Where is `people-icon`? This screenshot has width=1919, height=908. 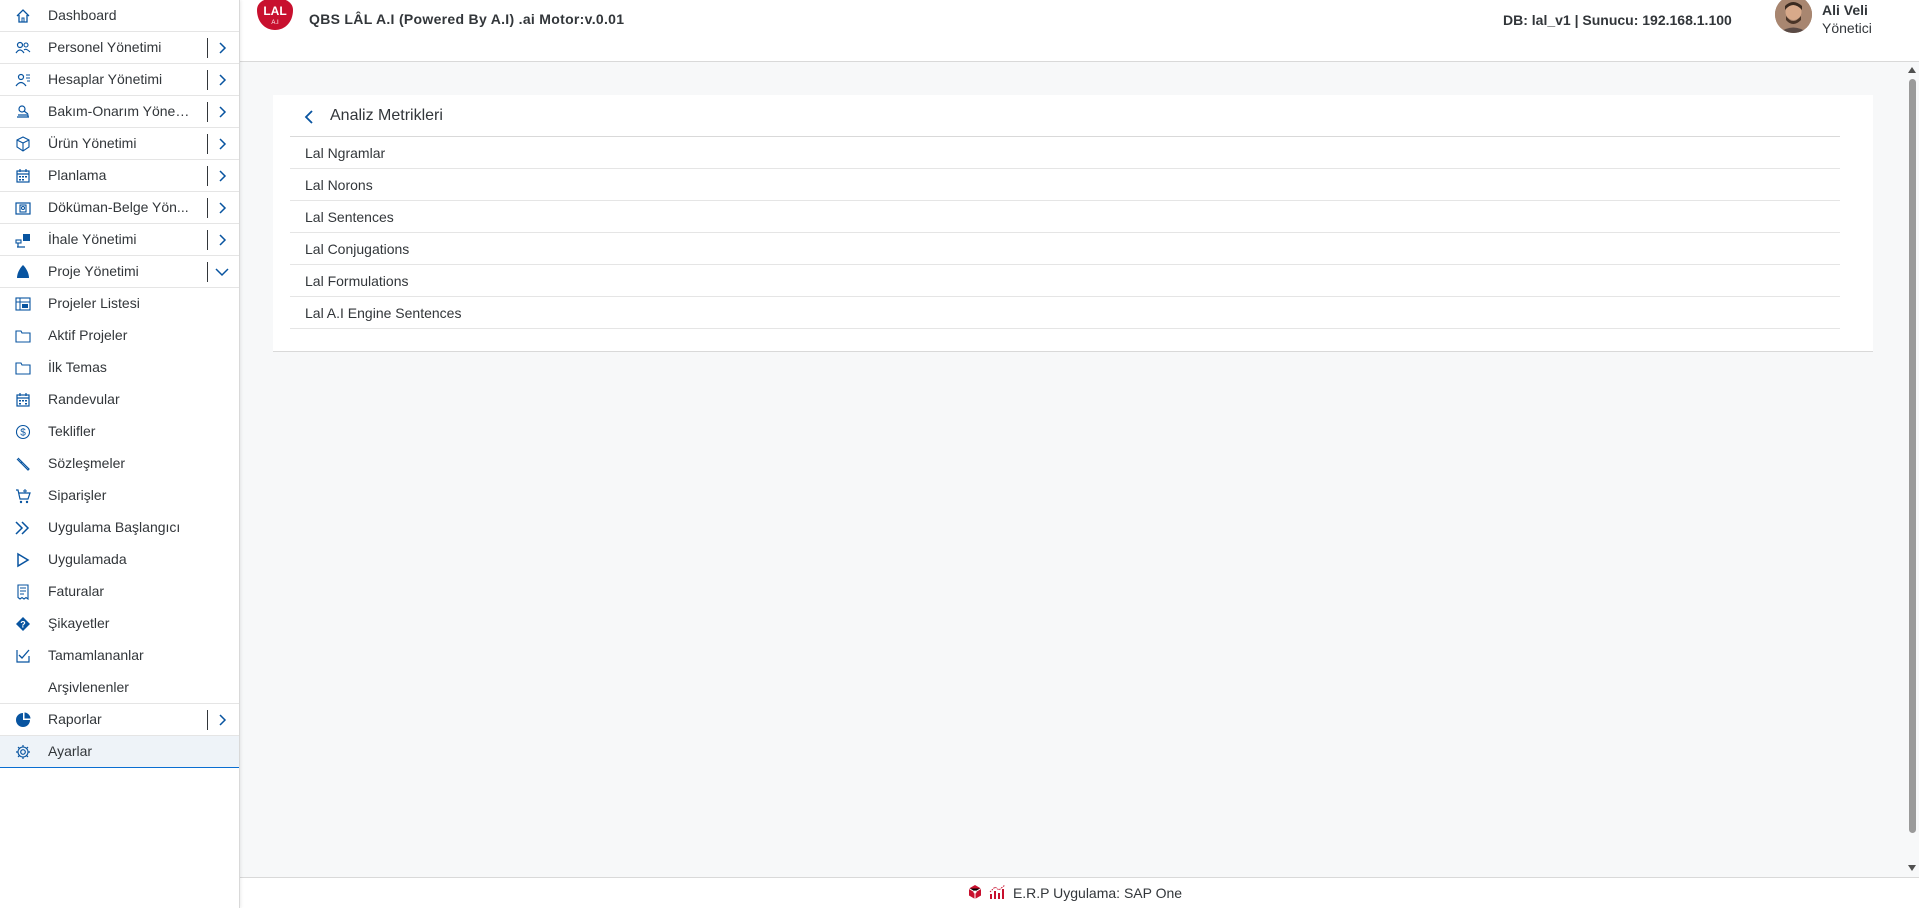 people-icon is located at coordinates (23, 48).